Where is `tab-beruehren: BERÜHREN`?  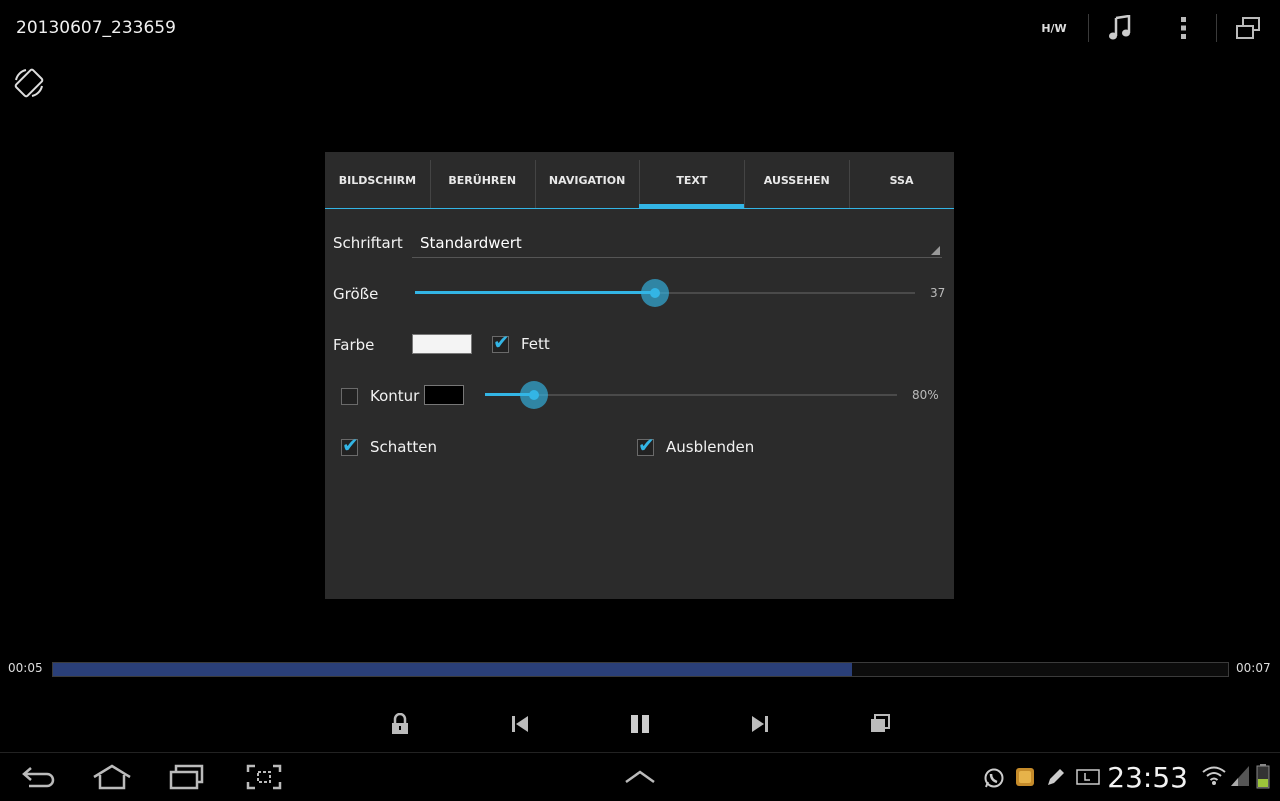
tab-beruehren: BERÜHREN is located at coordinates (482, 180).